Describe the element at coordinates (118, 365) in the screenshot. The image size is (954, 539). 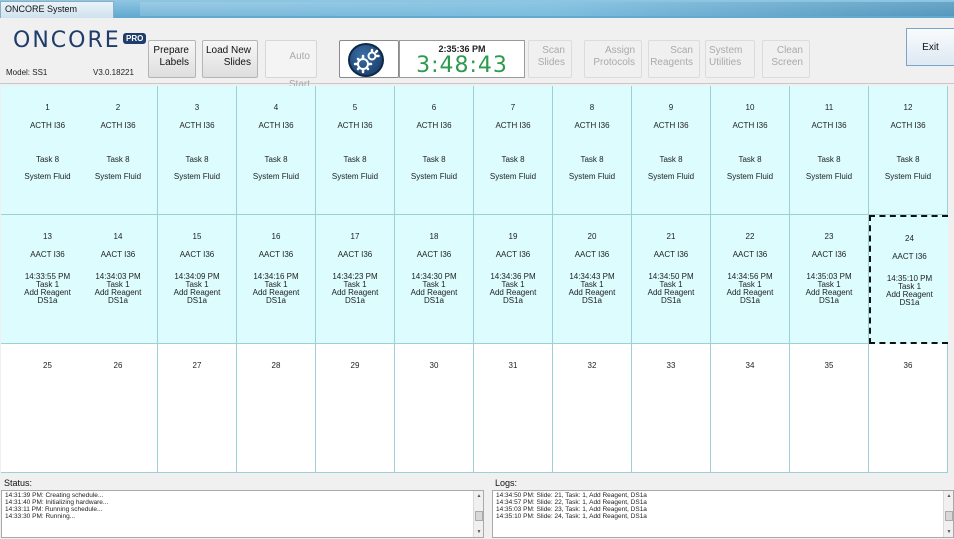
I see `slot-number: 26` at that location.